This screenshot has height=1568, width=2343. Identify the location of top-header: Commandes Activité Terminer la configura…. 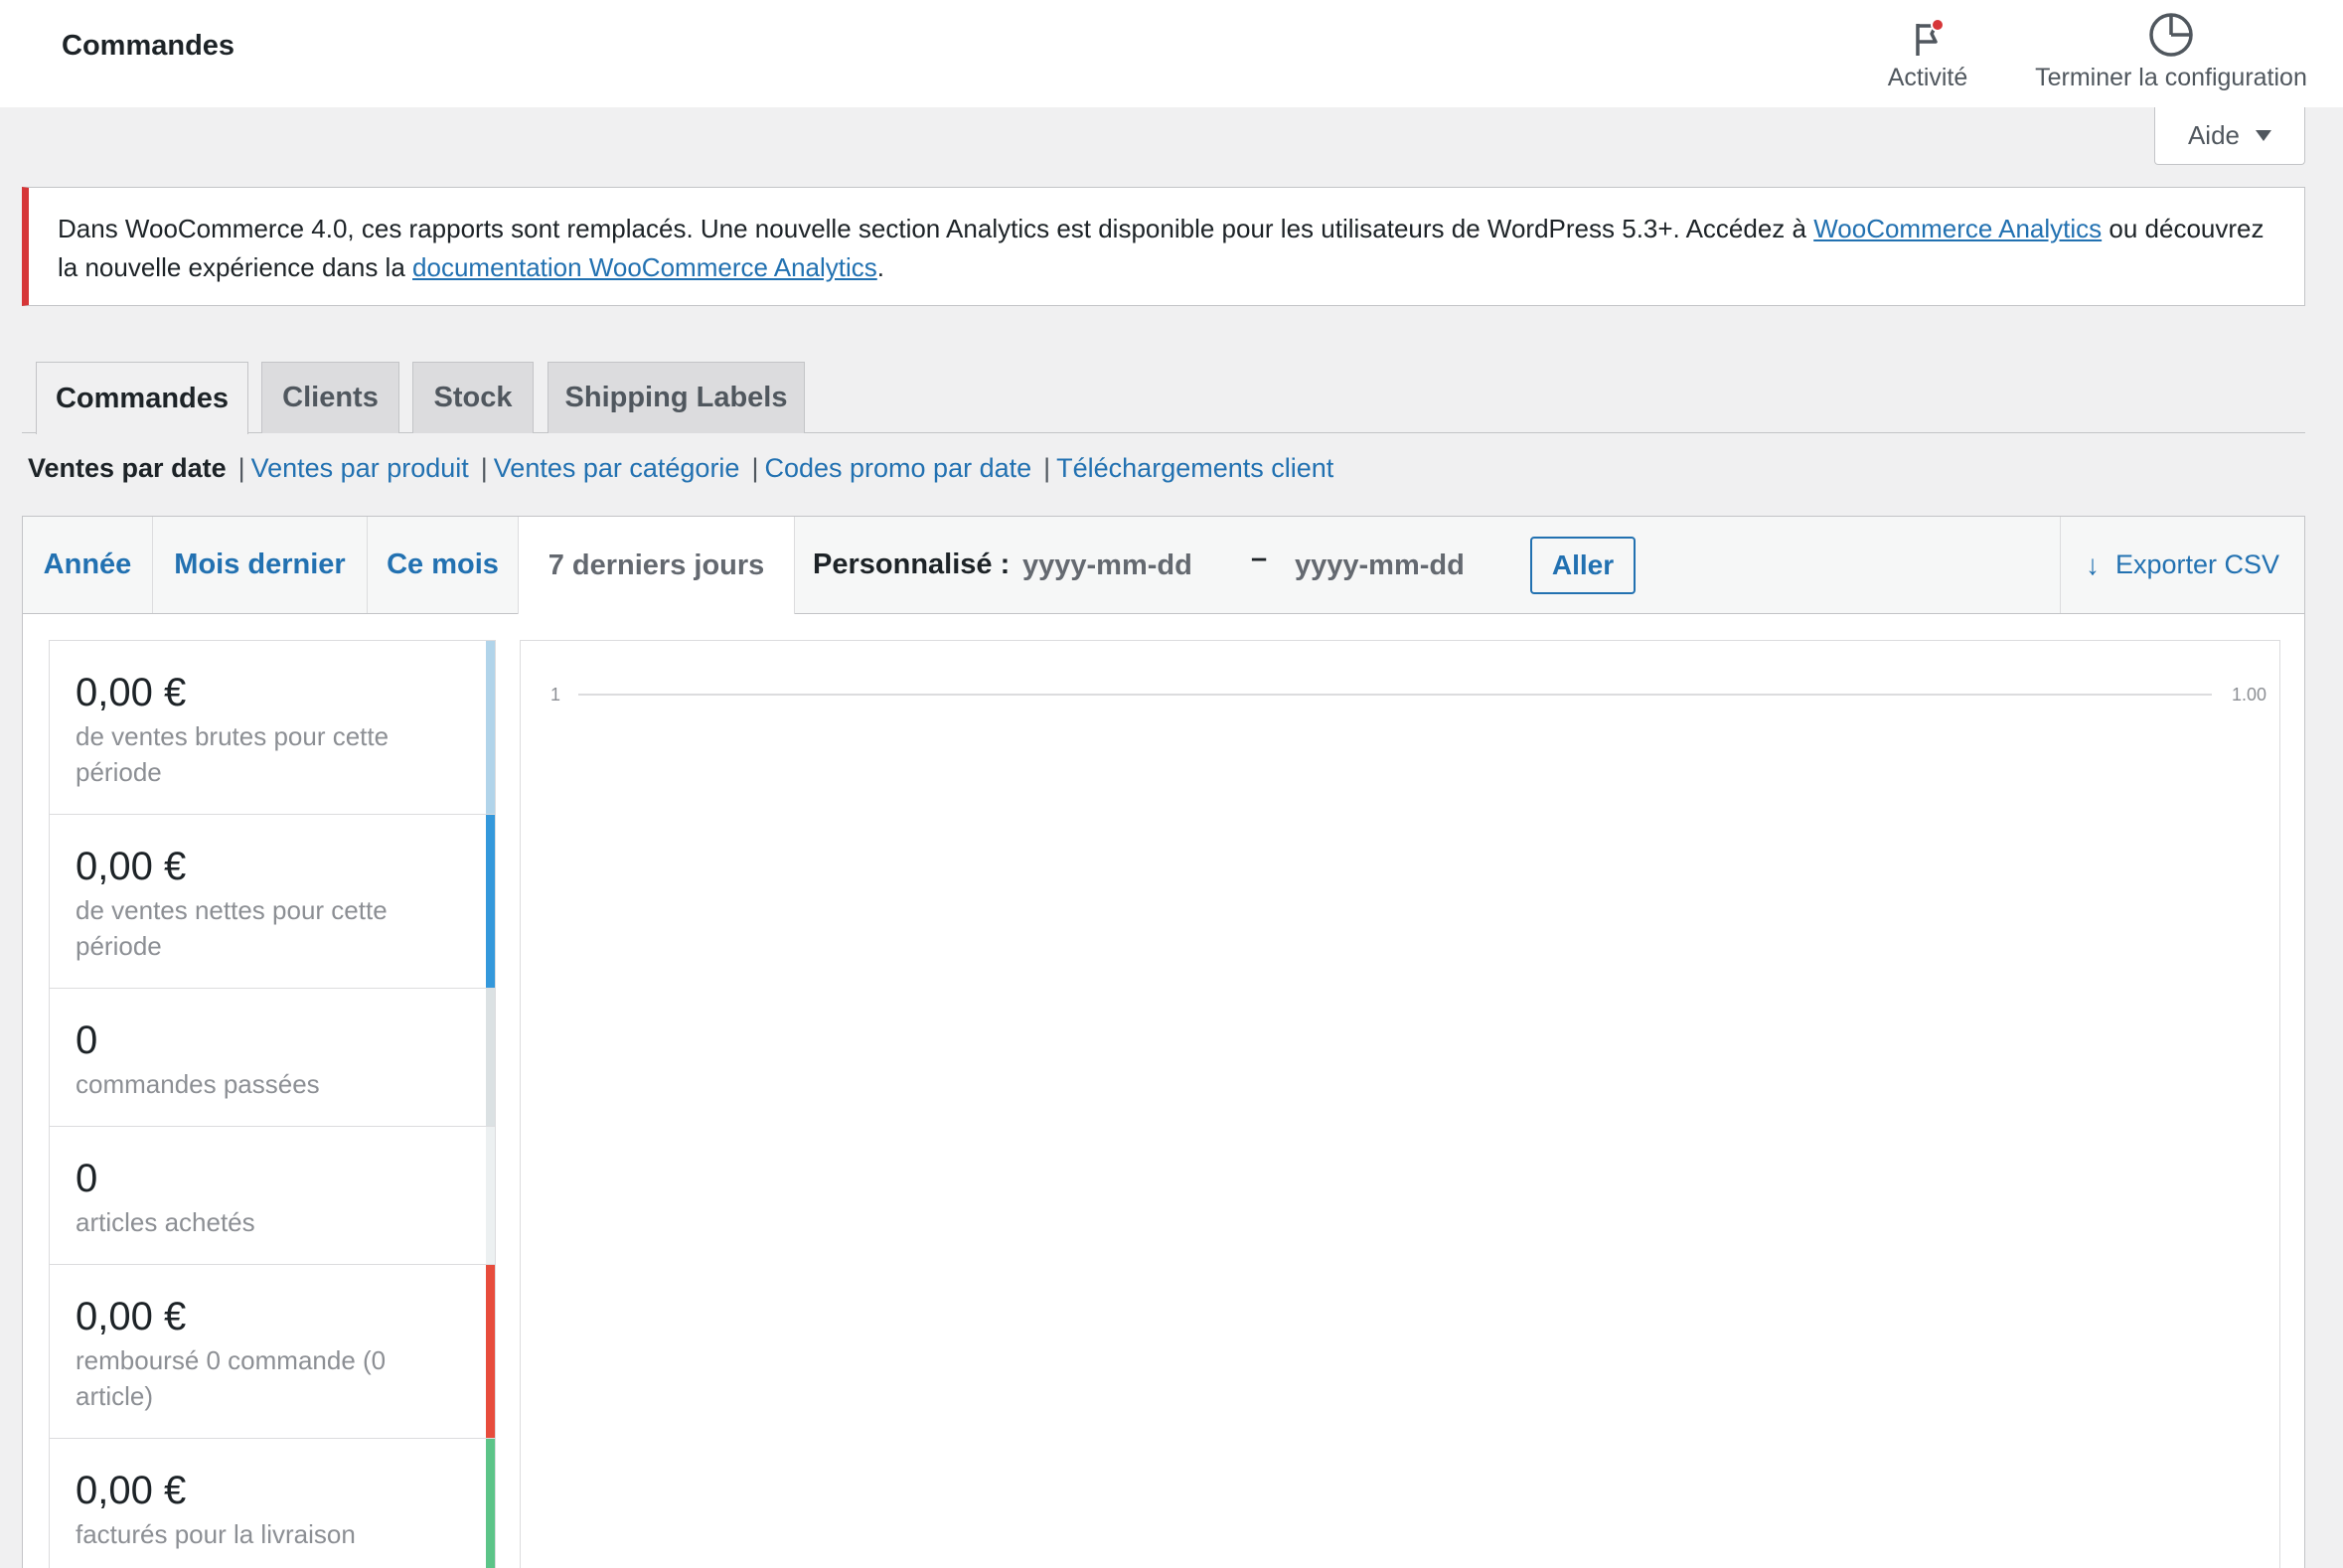
(1171, 54).